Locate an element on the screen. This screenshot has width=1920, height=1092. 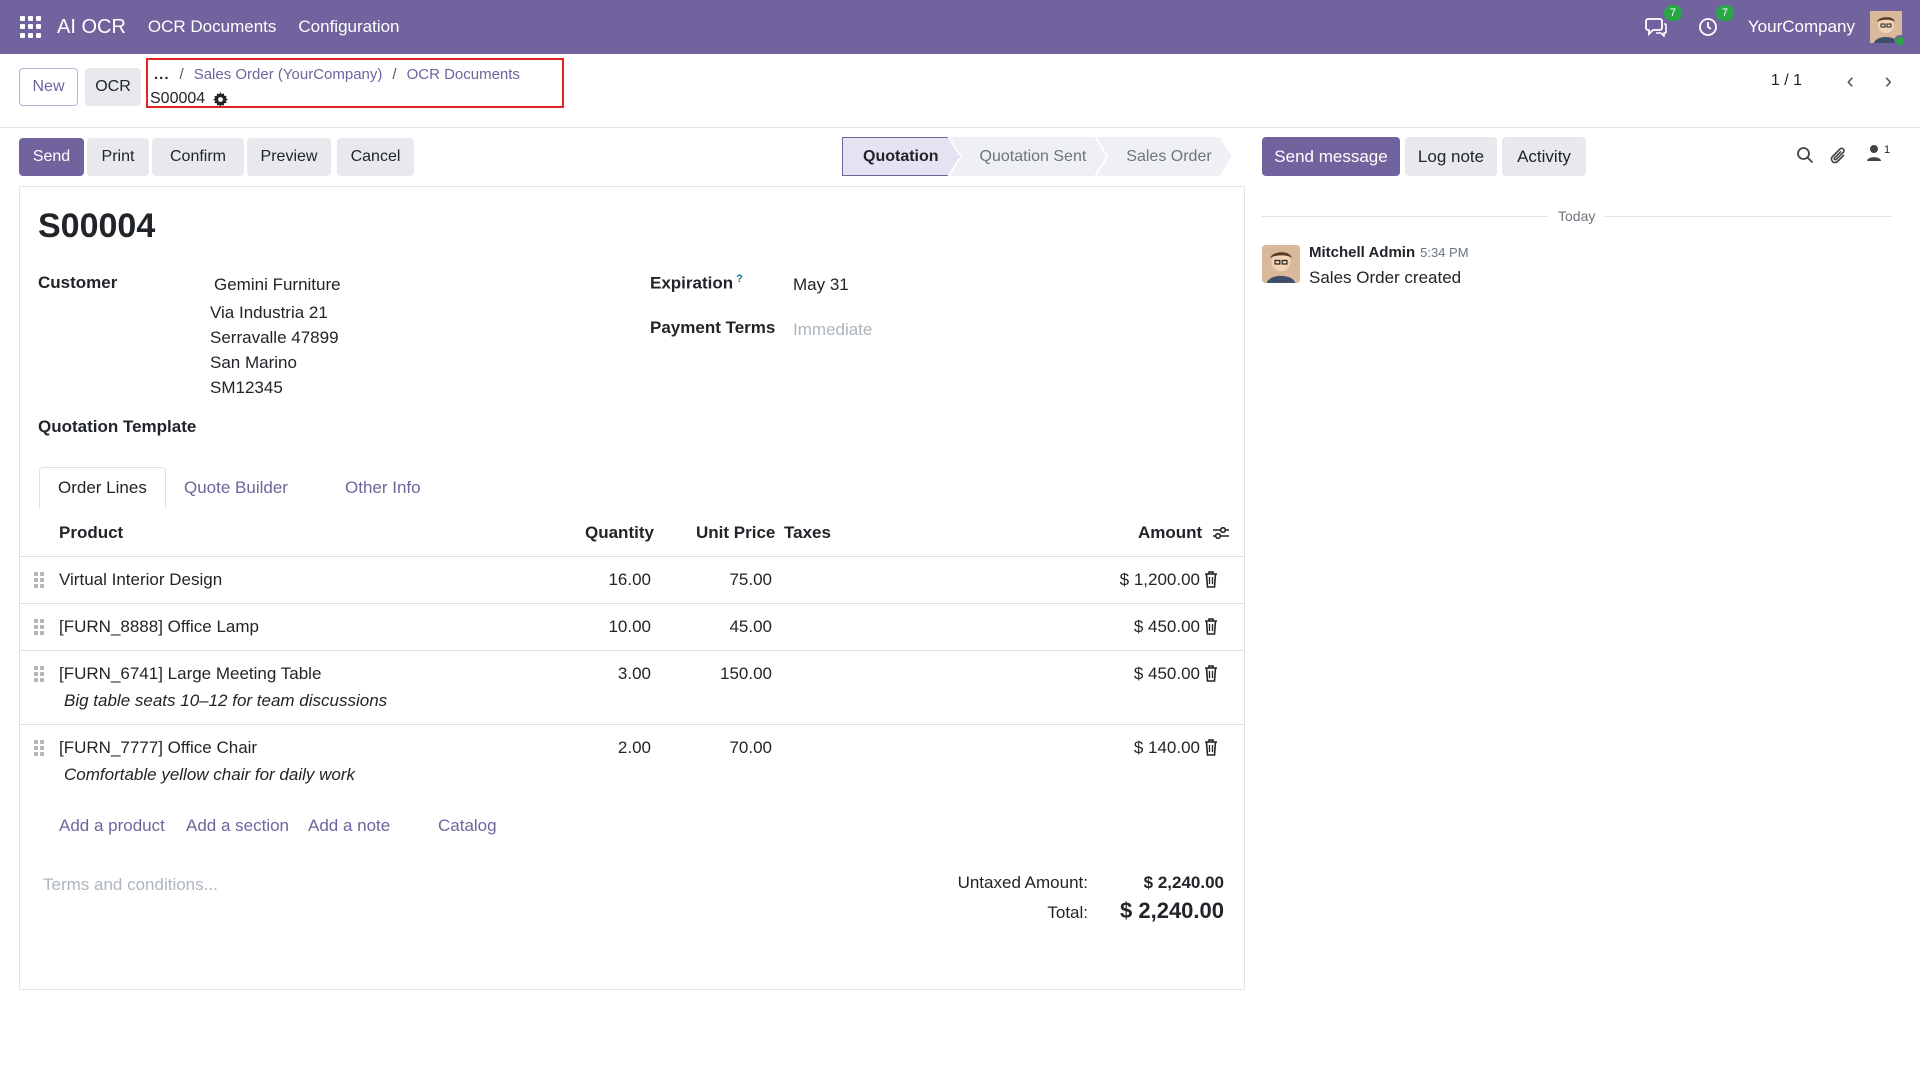
row-description: Comfortable yellow chair for daily work is located at coordinates (209, 775).